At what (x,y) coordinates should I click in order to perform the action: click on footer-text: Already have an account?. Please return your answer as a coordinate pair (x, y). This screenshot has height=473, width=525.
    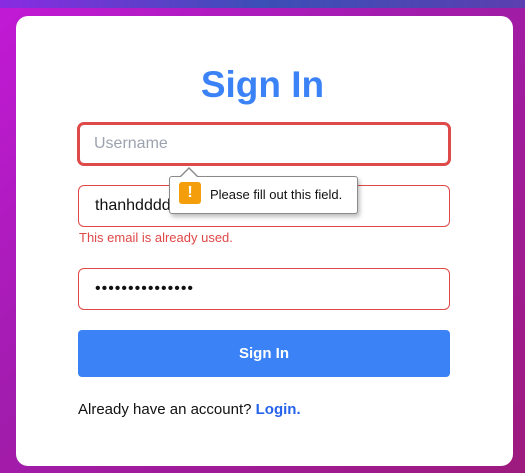
    Looking at the image, I should click on (165, 409).